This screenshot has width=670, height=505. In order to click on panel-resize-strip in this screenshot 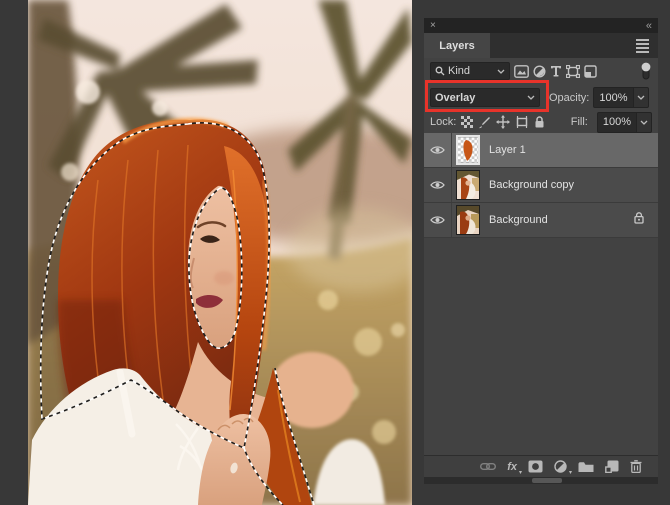, I will do `click(541, 480)`.